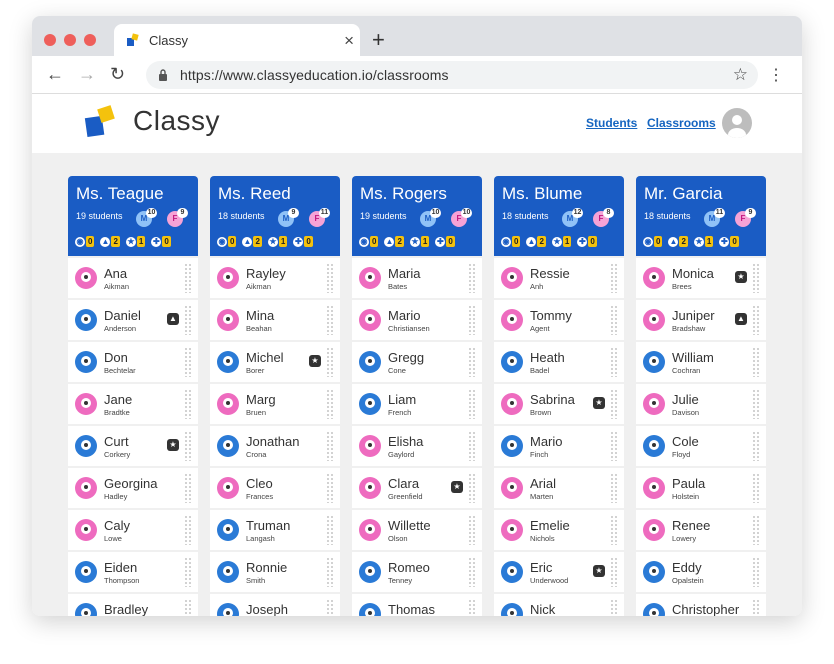 This screenshot has width=834, height=664. What do you see at coordinates (559, 278) in the screenshot?
I see `student-card: Ressie Anh` at bounding box center [559, 278].